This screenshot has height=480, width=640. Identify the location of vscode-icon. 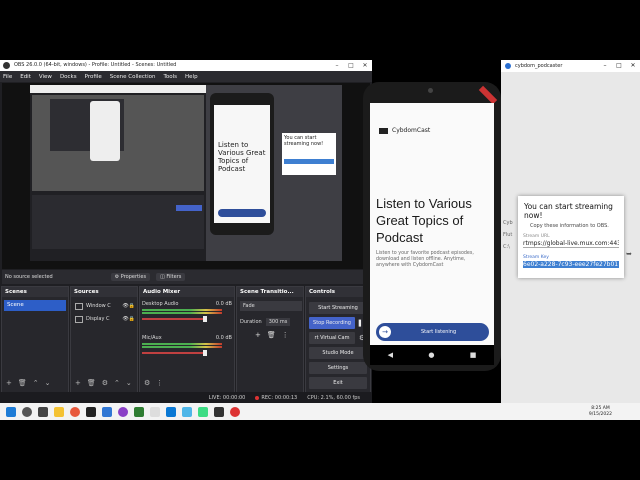
(171, 411).